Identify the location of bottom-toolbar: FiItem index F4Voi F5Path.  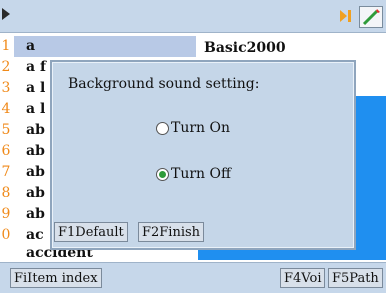
(193, 277).